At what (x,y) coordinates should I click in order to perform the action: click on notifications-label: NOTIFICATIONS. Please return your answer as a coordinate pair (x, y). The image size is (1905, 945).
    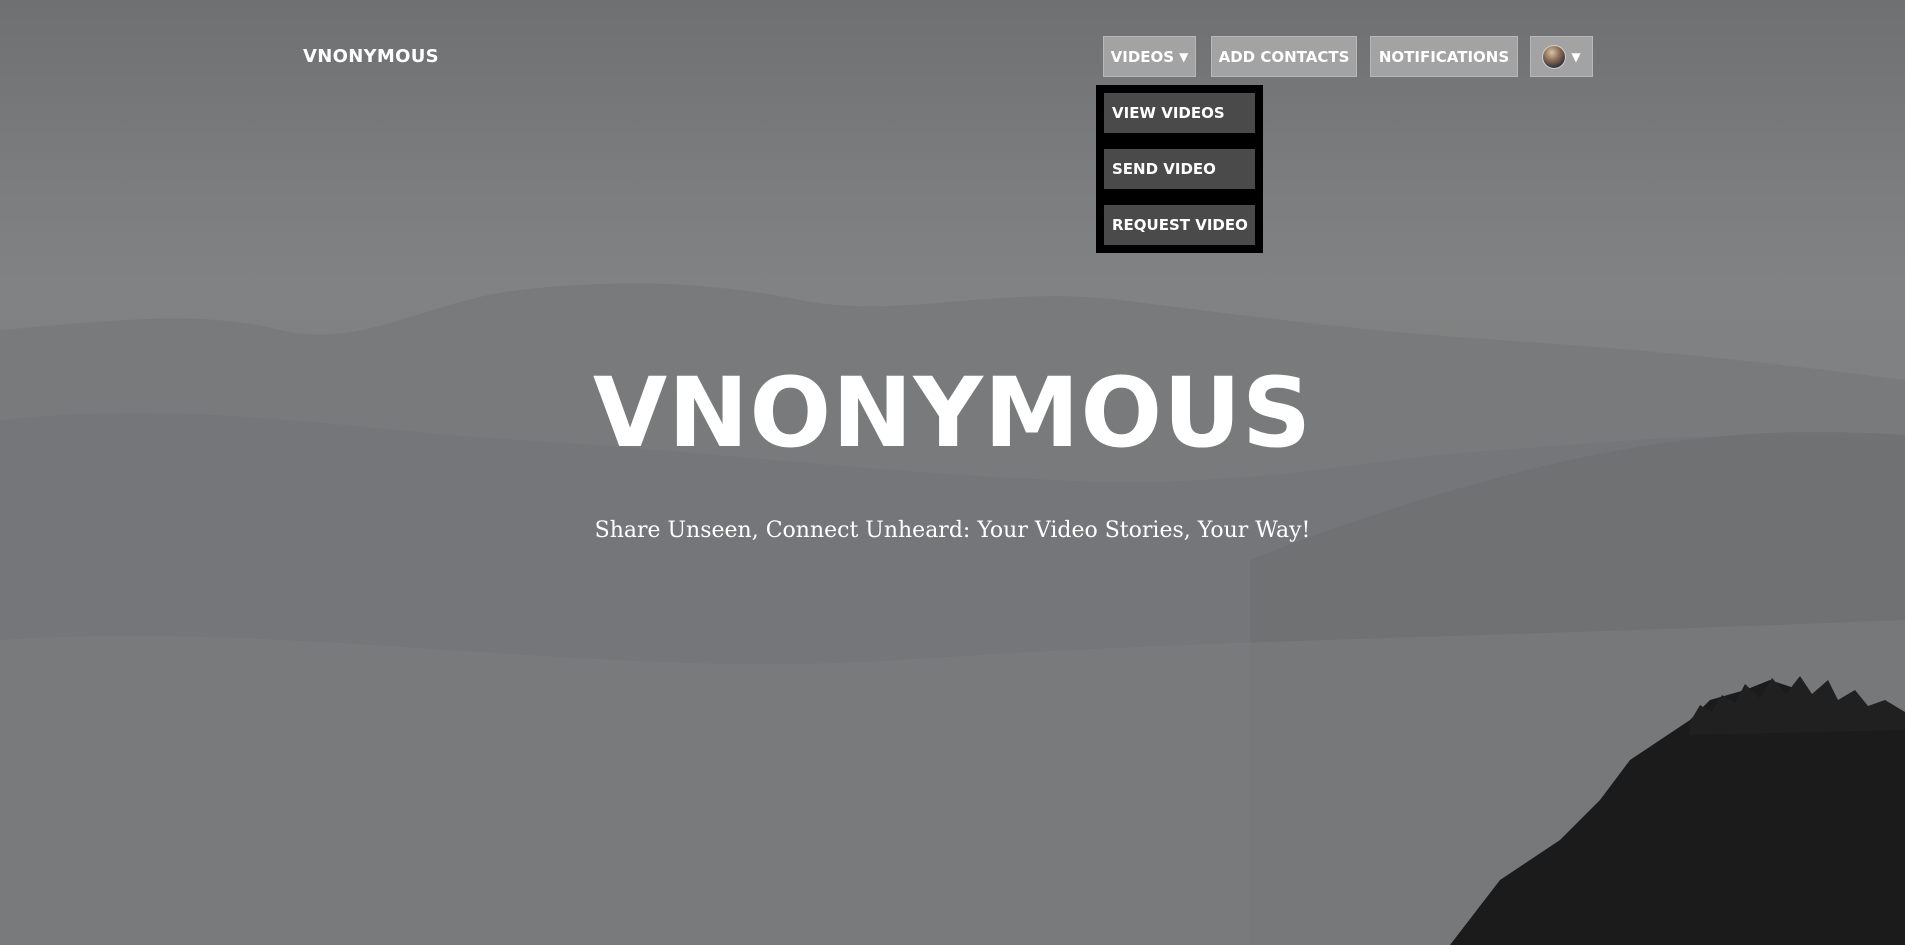
    Looking at the image, I should click on (1444, 56).